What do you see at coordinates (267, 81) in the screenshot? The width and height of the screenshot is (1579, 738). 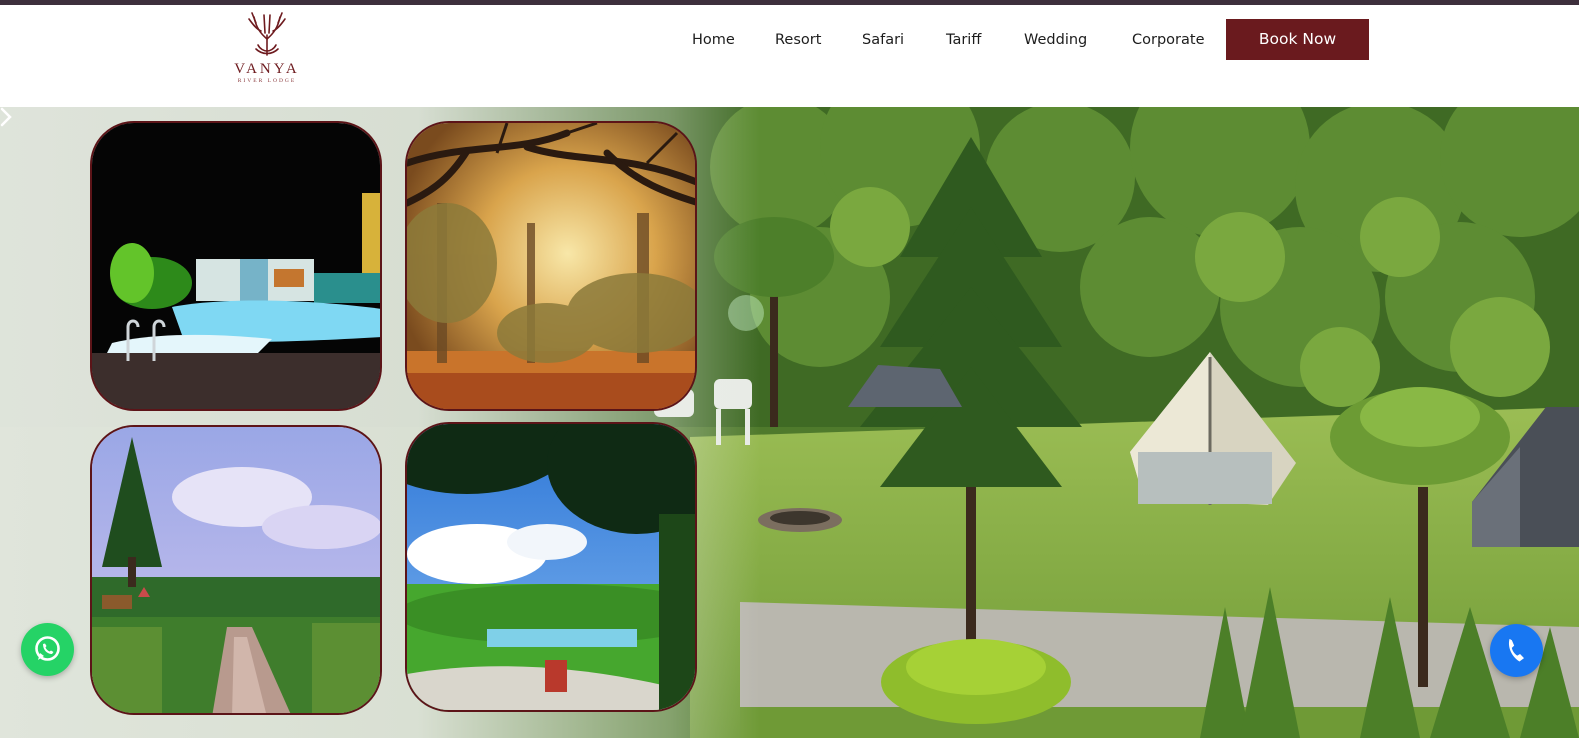 I see `brand-tagline: RIVER LODGE` at bounding box center [267, 81].